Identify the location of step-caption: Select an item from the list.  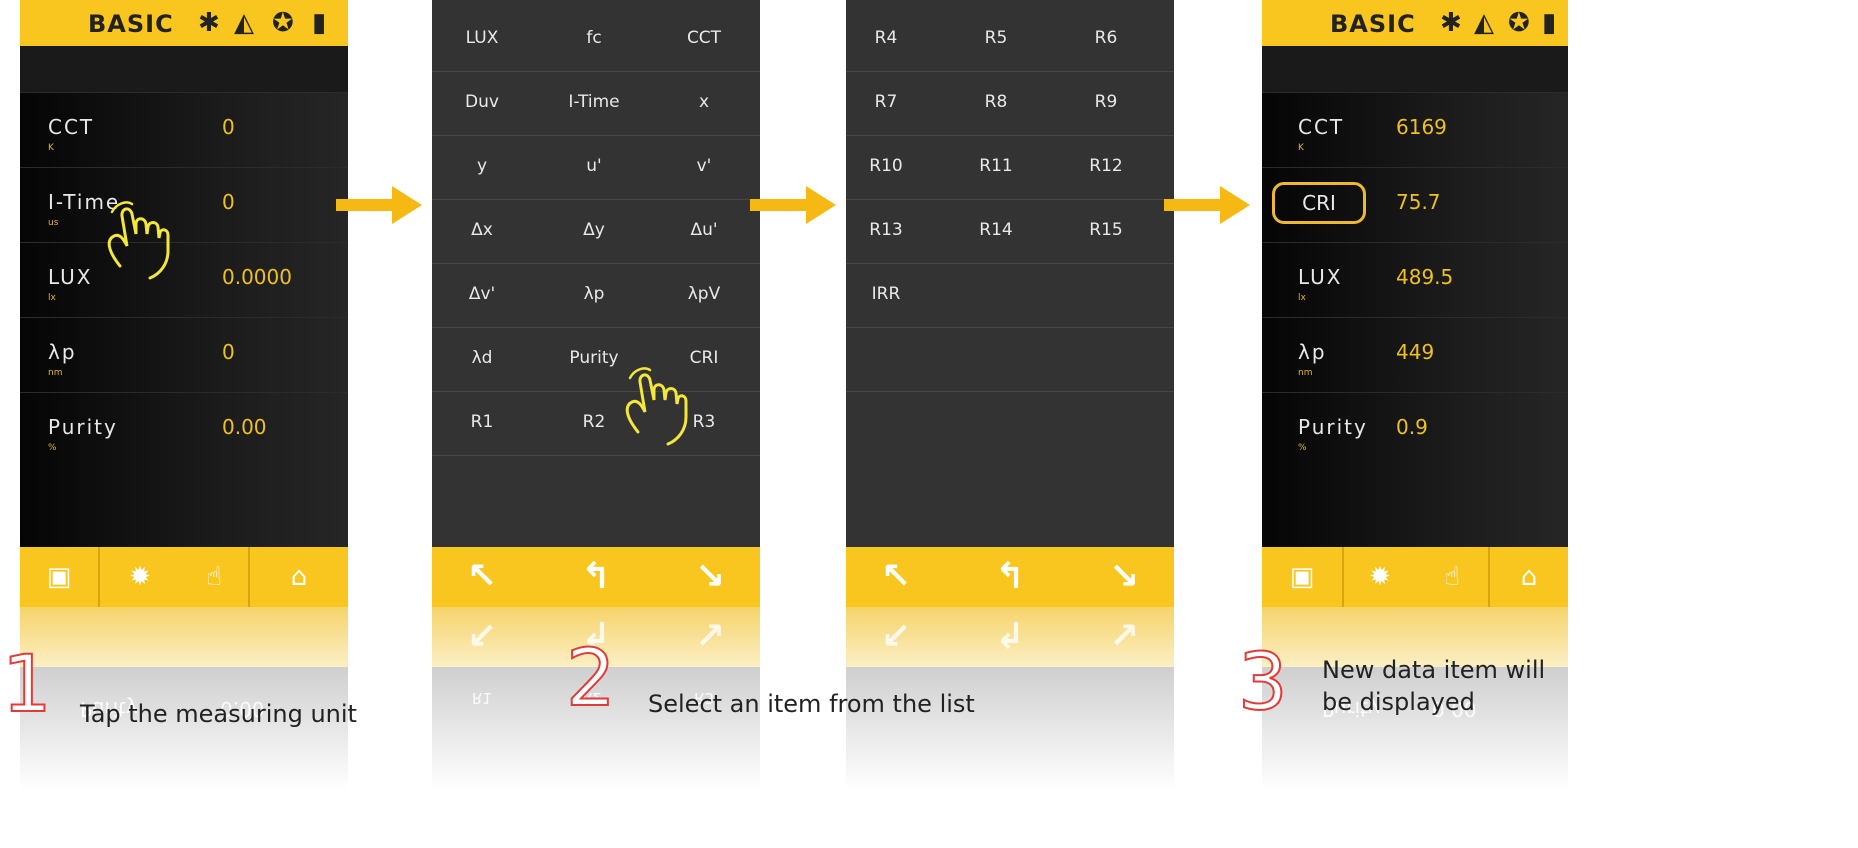
(811, 704).